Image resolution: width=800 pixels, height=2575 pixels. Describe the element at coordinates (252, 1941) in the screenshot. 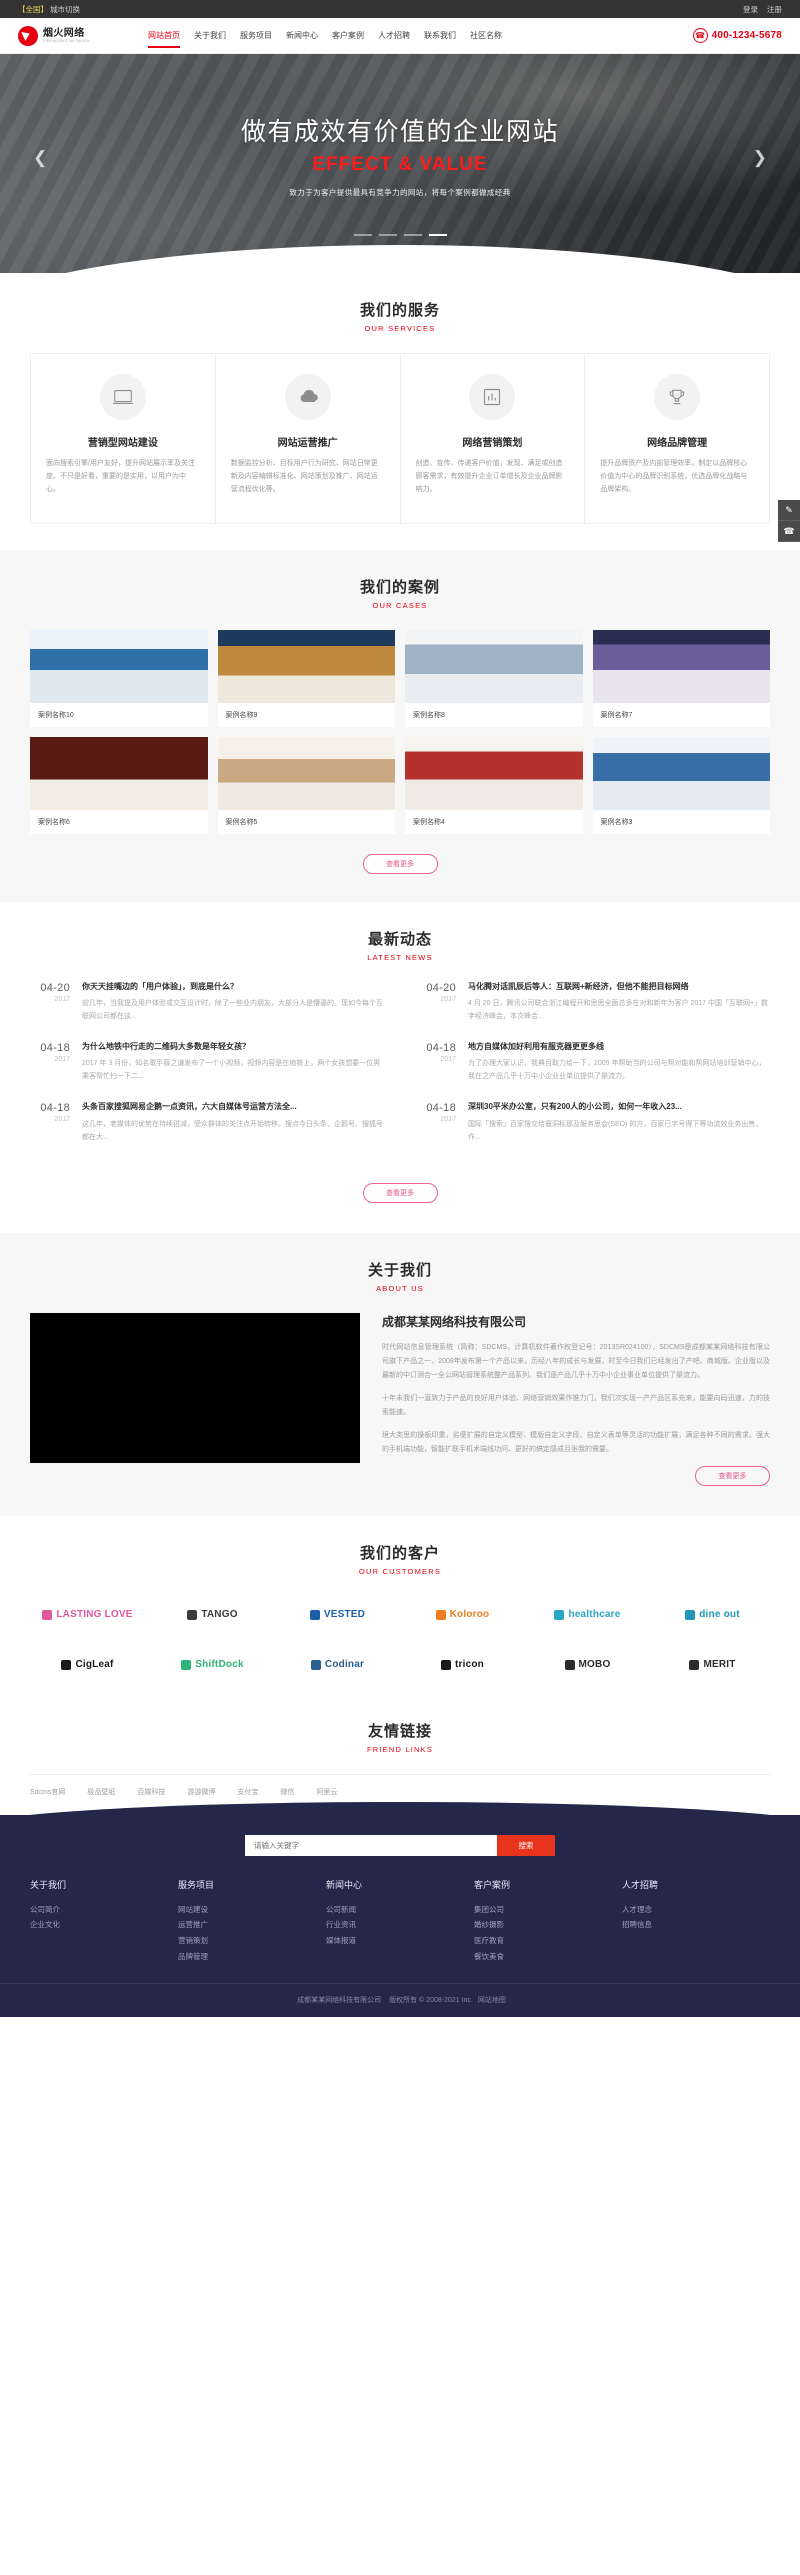

I see `footer-link: 营销策划` at that location.